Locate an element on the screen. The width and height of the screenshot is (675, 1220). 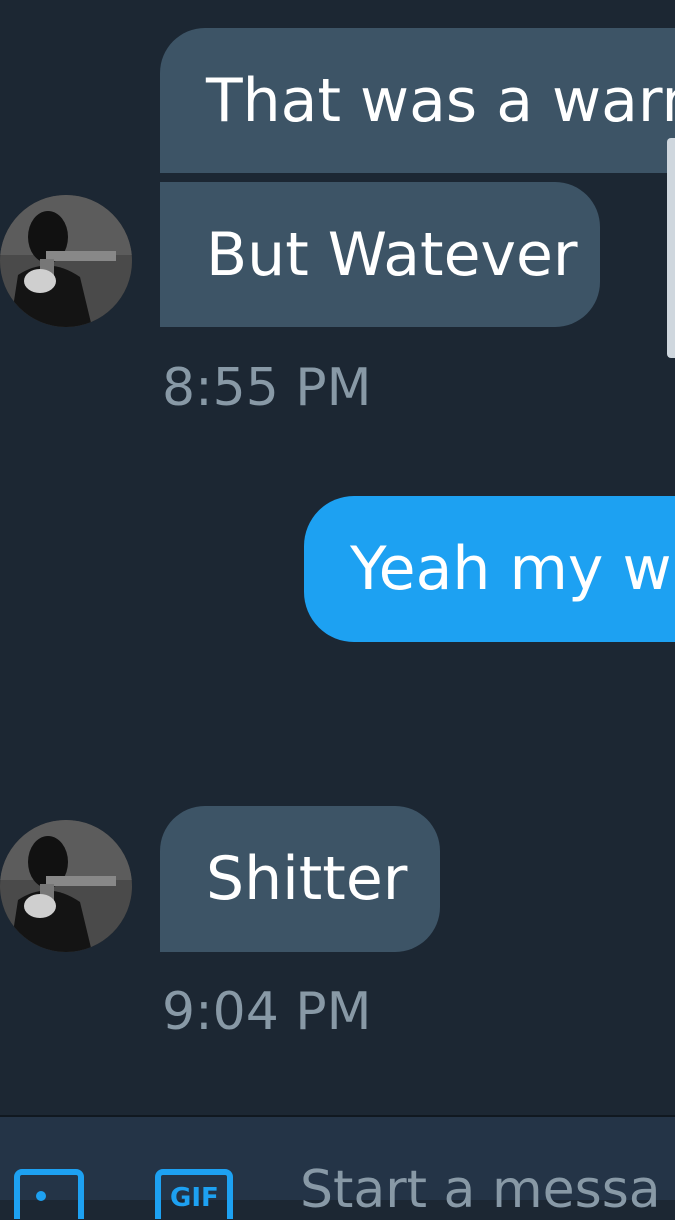
message-bubble-received: That was a warn is located at coordinates (417, 100).